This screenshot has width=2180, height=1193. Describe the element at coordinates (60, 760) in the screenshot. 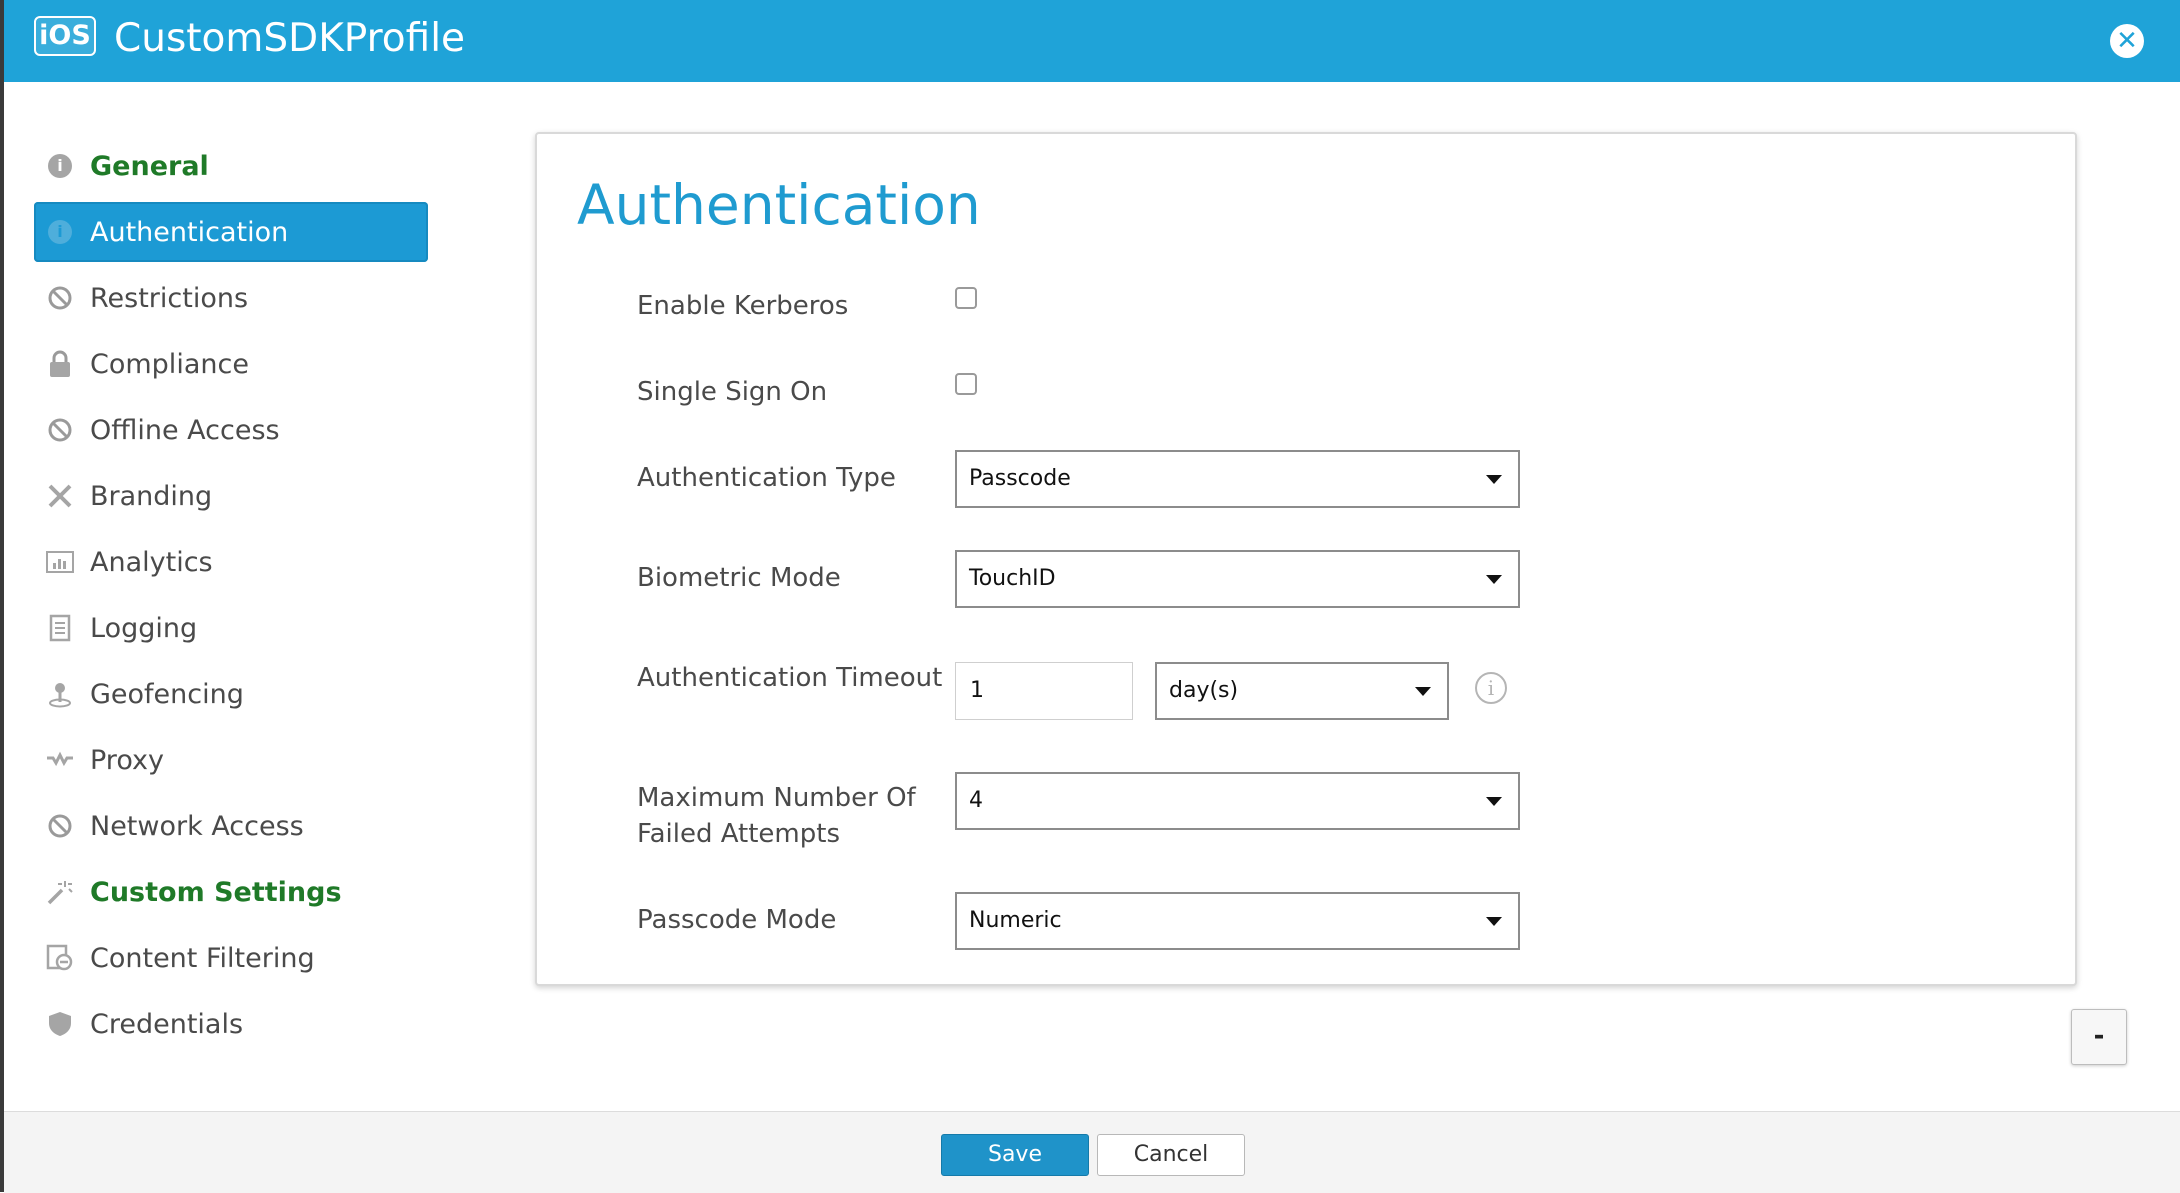

I see `wave-icon` at that location.